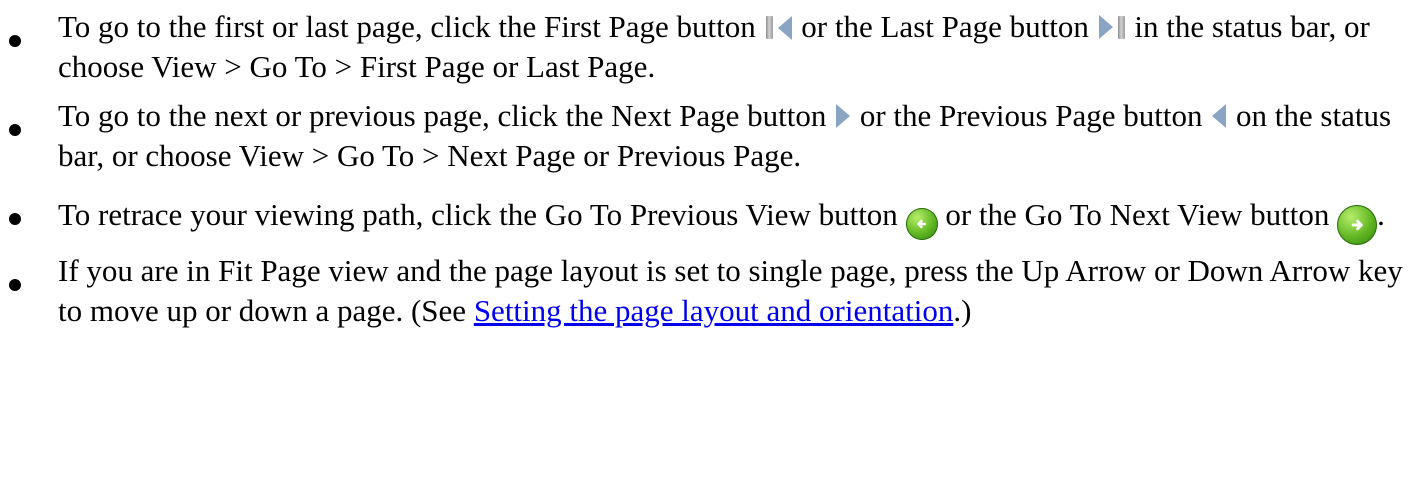  Describe the element at coordinates (1031, 115) in the screenshot. I see `item-text: or the Previous Page button` at that location.